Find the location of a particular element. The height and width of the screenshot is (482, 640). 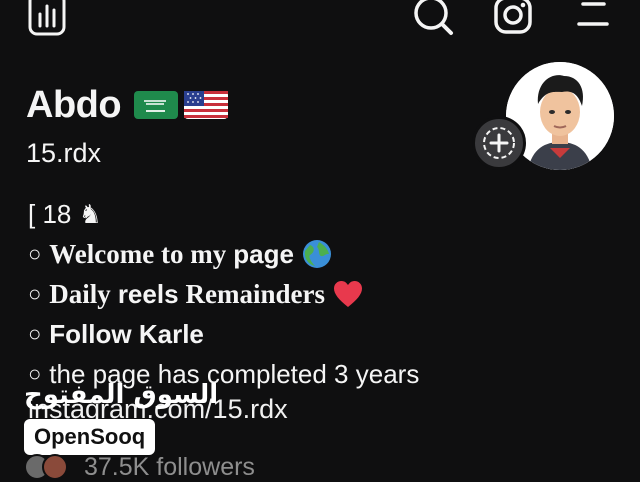

profile-name: Abdo is located at coordinates (74, 104).